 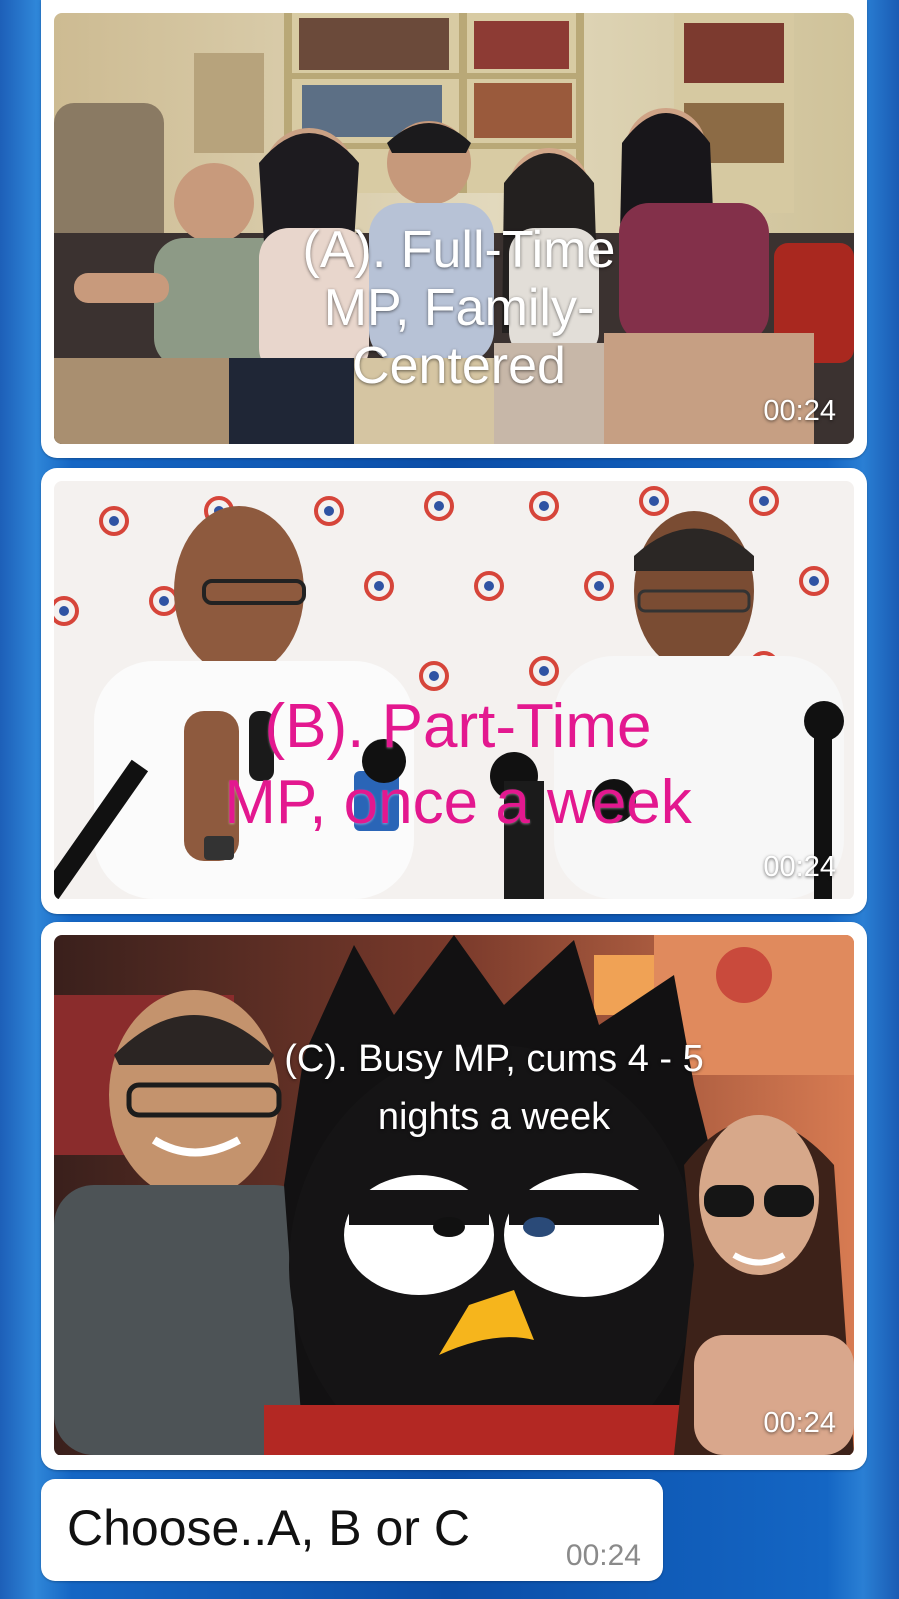 I want to click on video-duration-a: 00:24, so click(x=799, y=411).